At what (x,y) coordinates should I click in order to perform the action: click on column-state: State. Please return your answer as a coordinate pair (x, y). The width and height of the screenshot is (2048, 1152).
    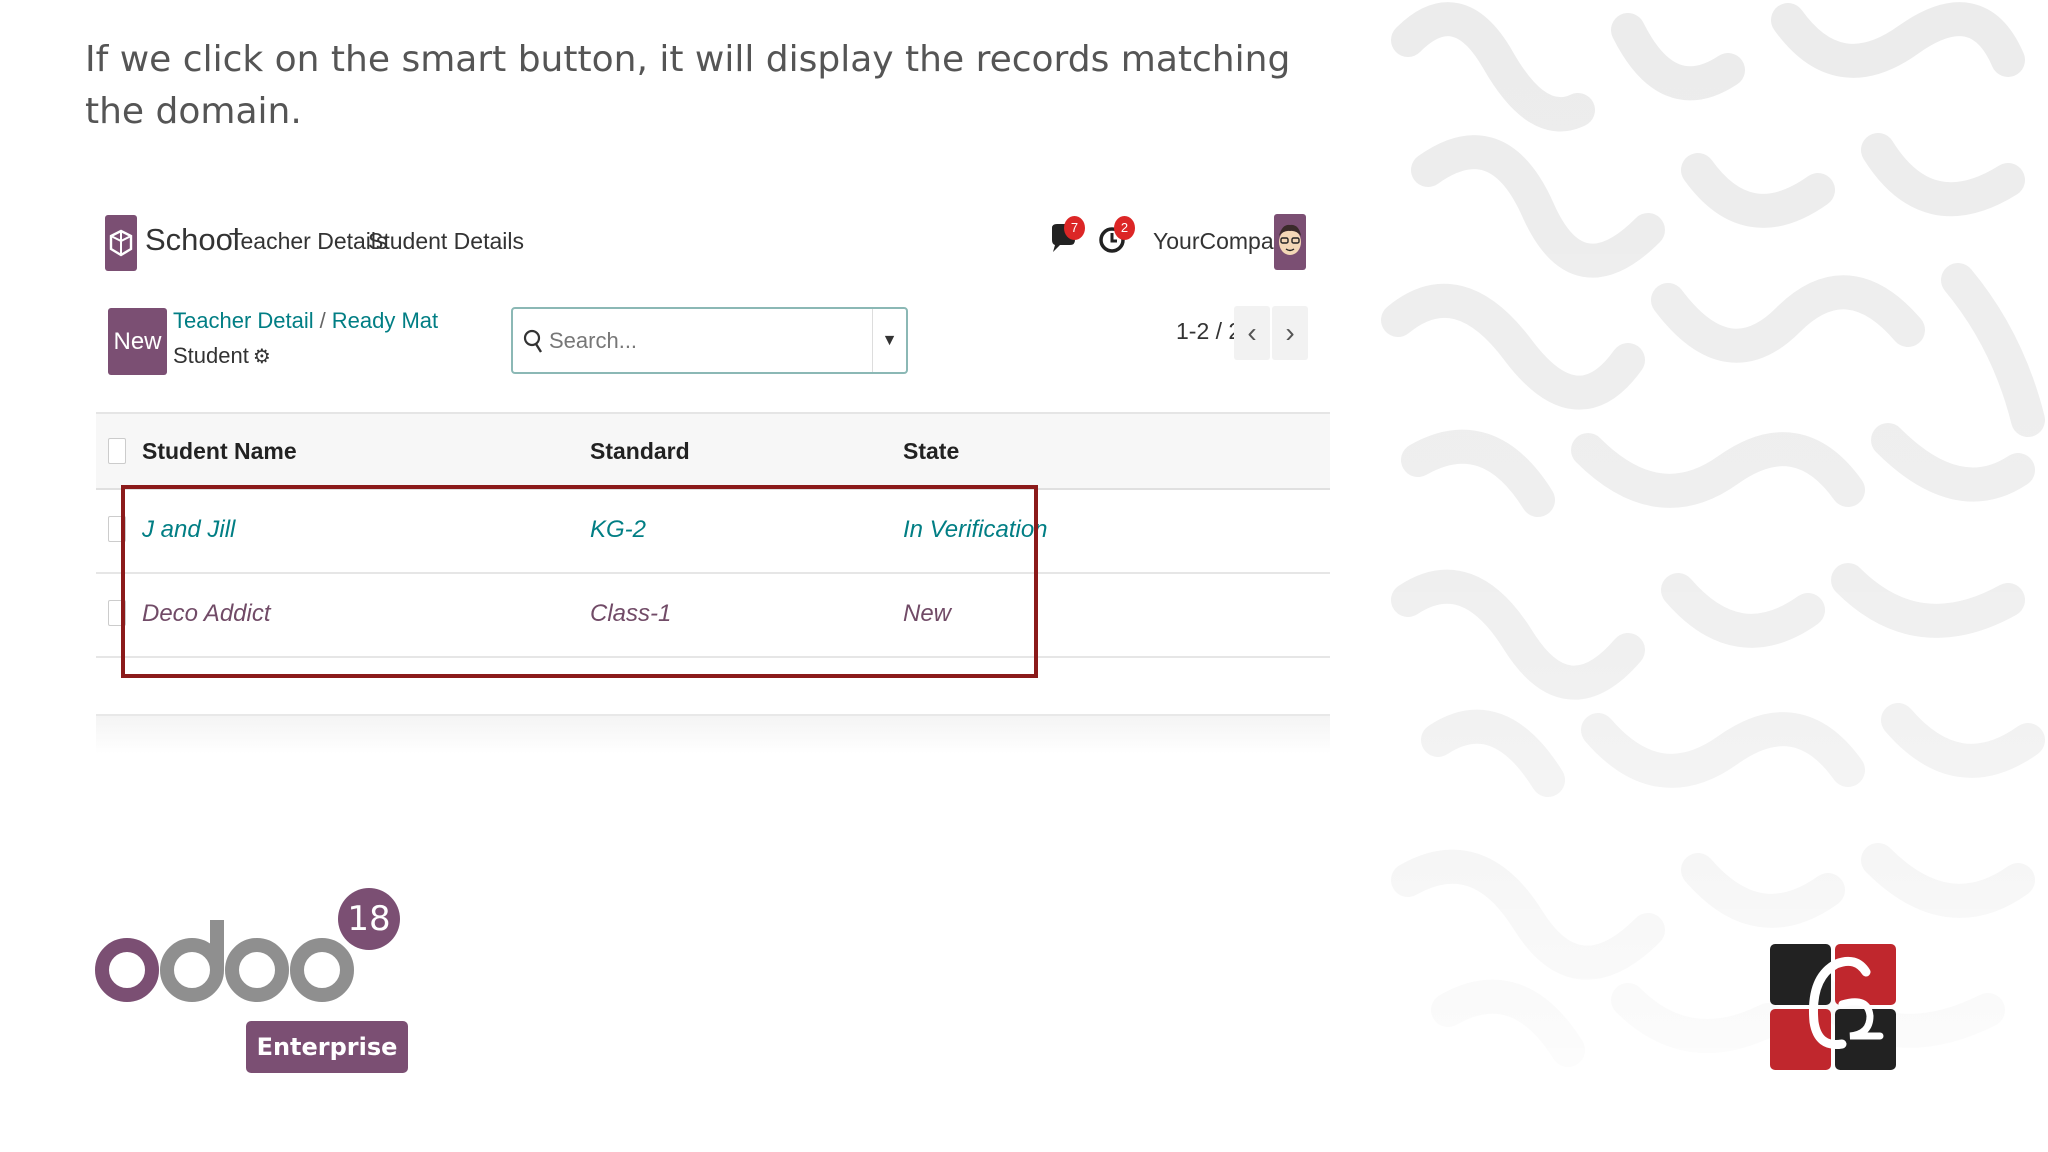
    Looking at the image, I should click on (931, 451).